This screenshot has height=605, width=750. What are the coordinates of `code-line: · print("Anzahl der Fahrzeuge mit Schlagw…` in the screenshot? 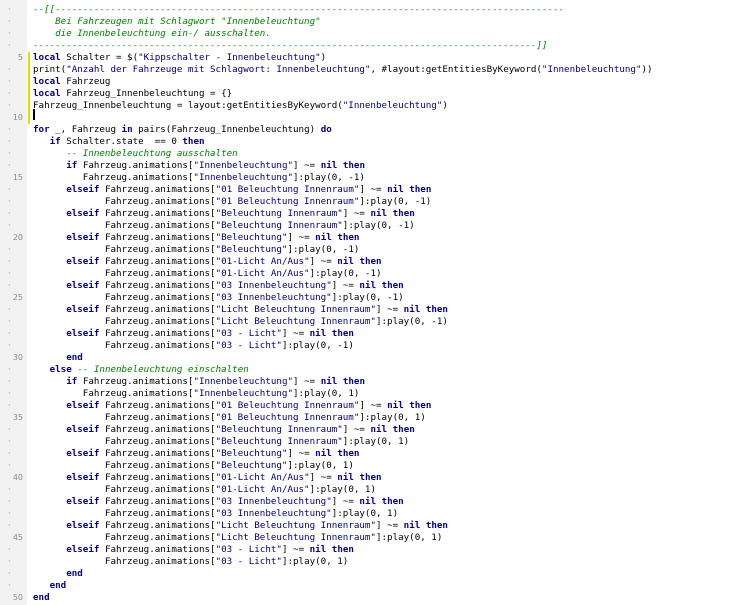 It's located at (375, 70).